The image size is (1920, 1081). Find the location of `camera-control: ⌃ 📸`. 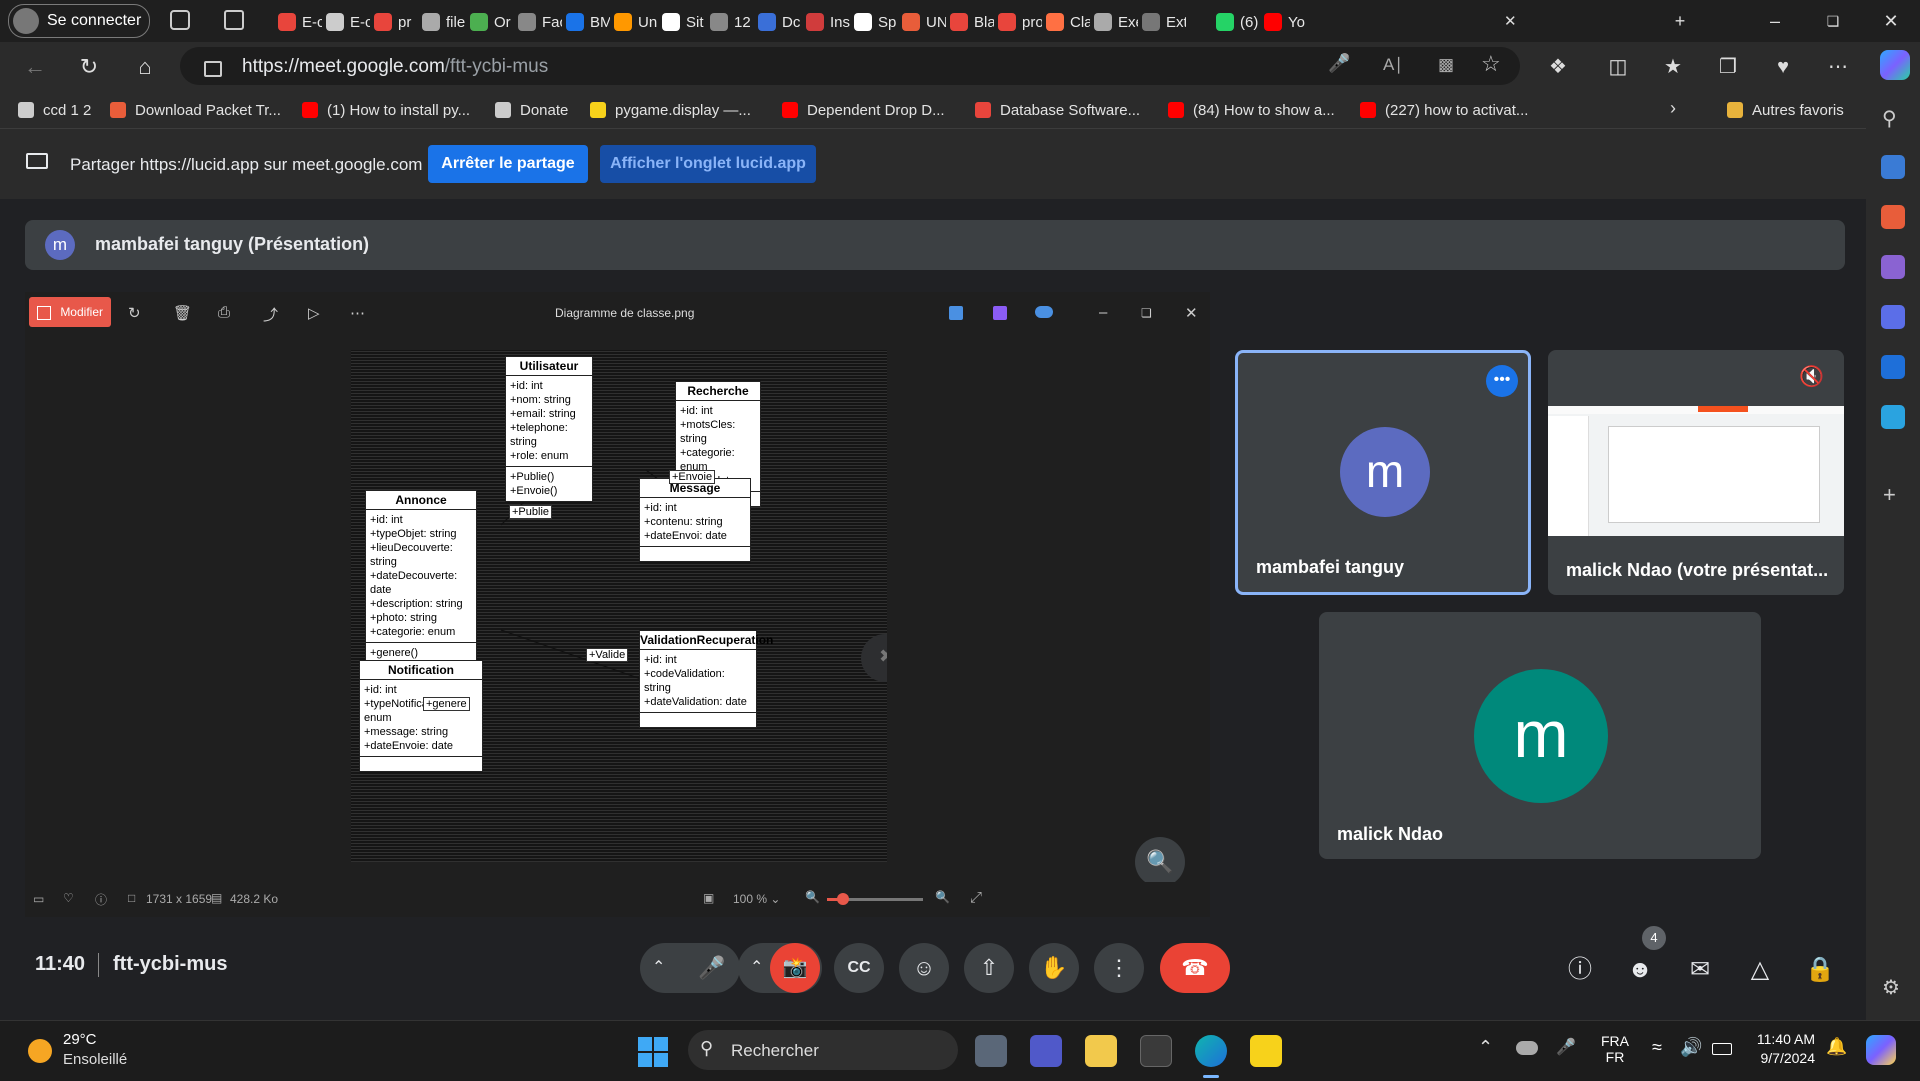

camera-control: ⌃ 📸 is located at coordinates (780, 968).